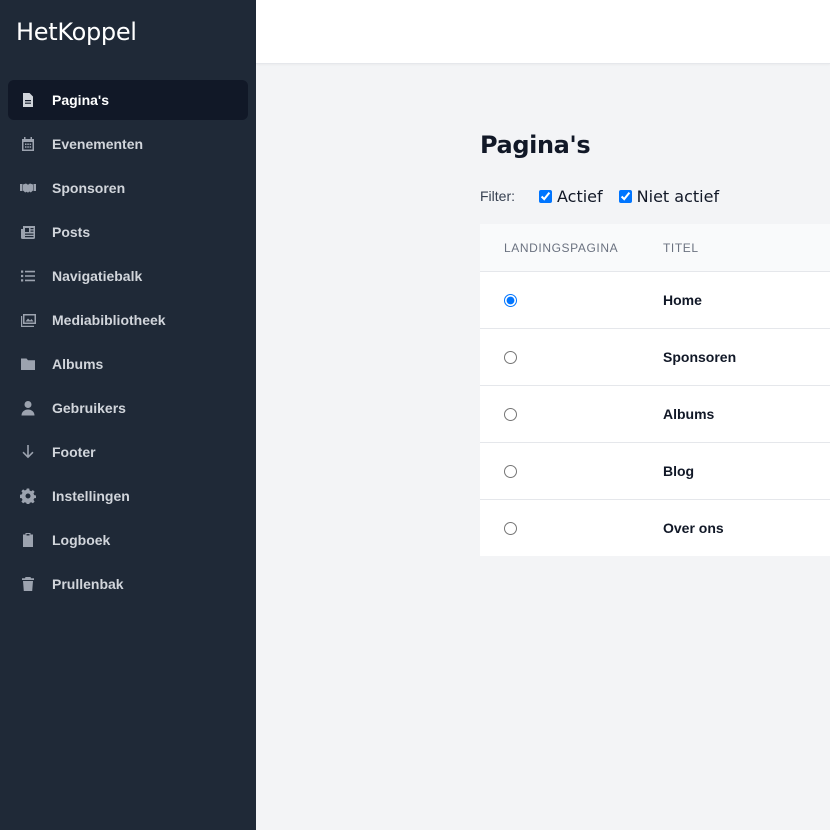  Describe the element at coordinates (655, 357) in the screenshot. I see `table-row: Sponsoren` at that location.